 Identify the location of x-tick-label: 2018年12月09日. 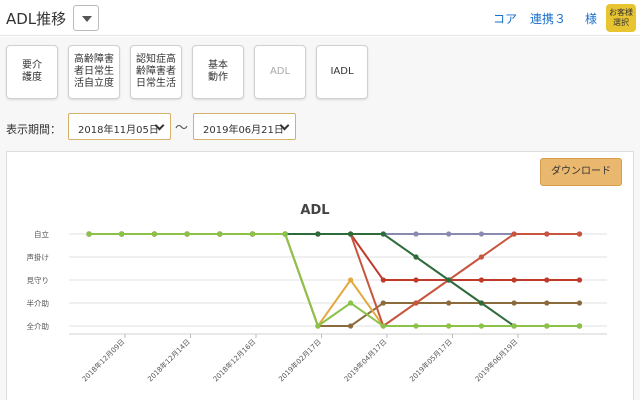
(103, 360).